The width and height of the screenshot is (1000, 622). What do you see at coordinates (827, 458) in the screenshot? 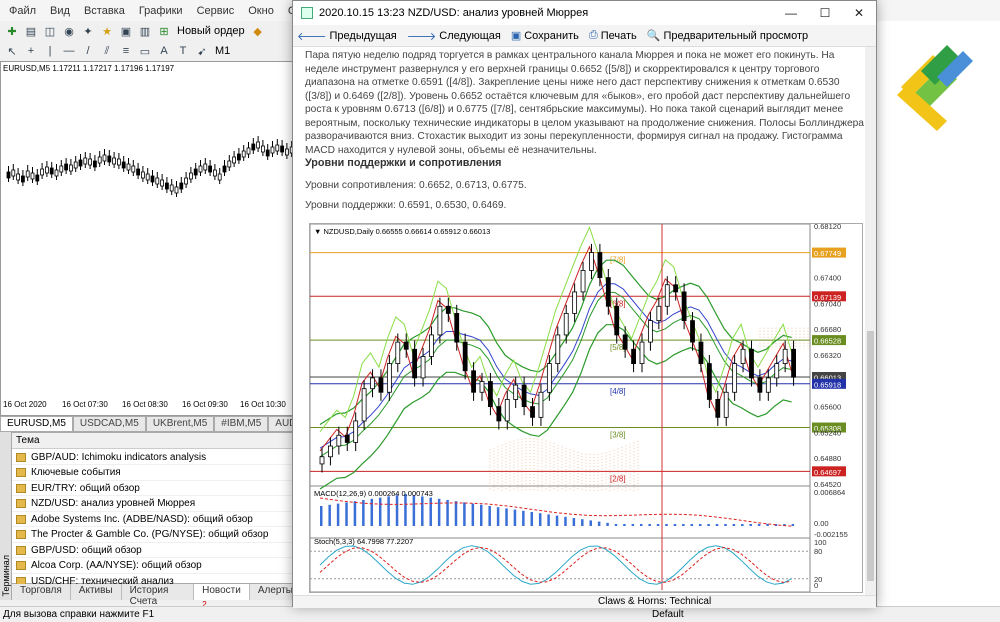
I see `y-tick-label: 0.64880` at bounding box center [827, 458].